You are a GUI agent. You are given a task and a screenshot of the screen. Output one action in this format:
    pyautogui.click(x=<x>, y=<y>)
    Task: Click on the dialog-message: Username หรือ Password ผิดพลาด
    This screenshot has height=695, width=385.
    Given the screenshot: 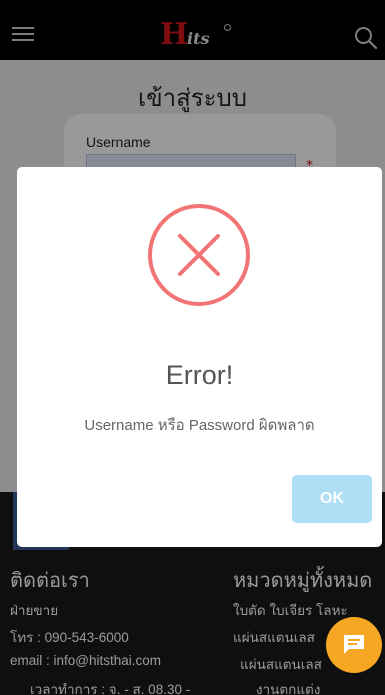 What is the action you would take?
    pyautogui.click(x=199, y=425)
    